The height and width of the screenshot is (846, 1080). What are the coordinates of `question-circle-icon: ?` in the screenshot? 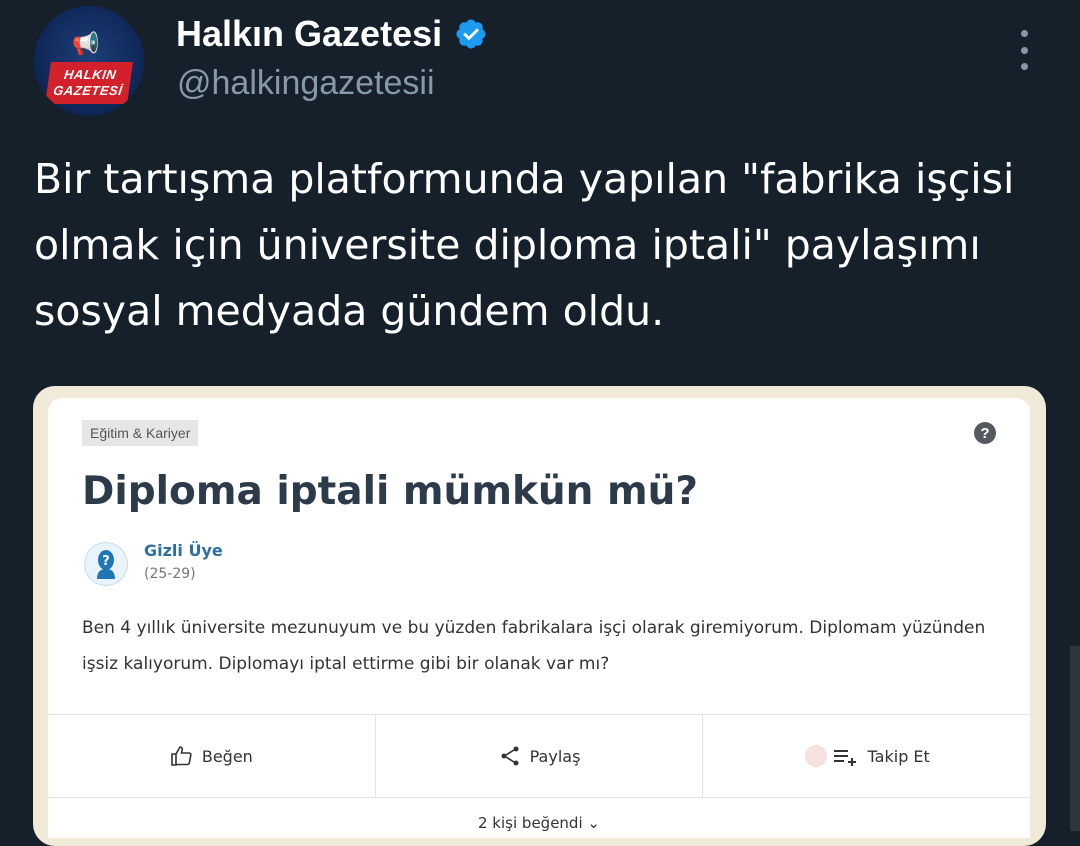 It's located at (985, 433).